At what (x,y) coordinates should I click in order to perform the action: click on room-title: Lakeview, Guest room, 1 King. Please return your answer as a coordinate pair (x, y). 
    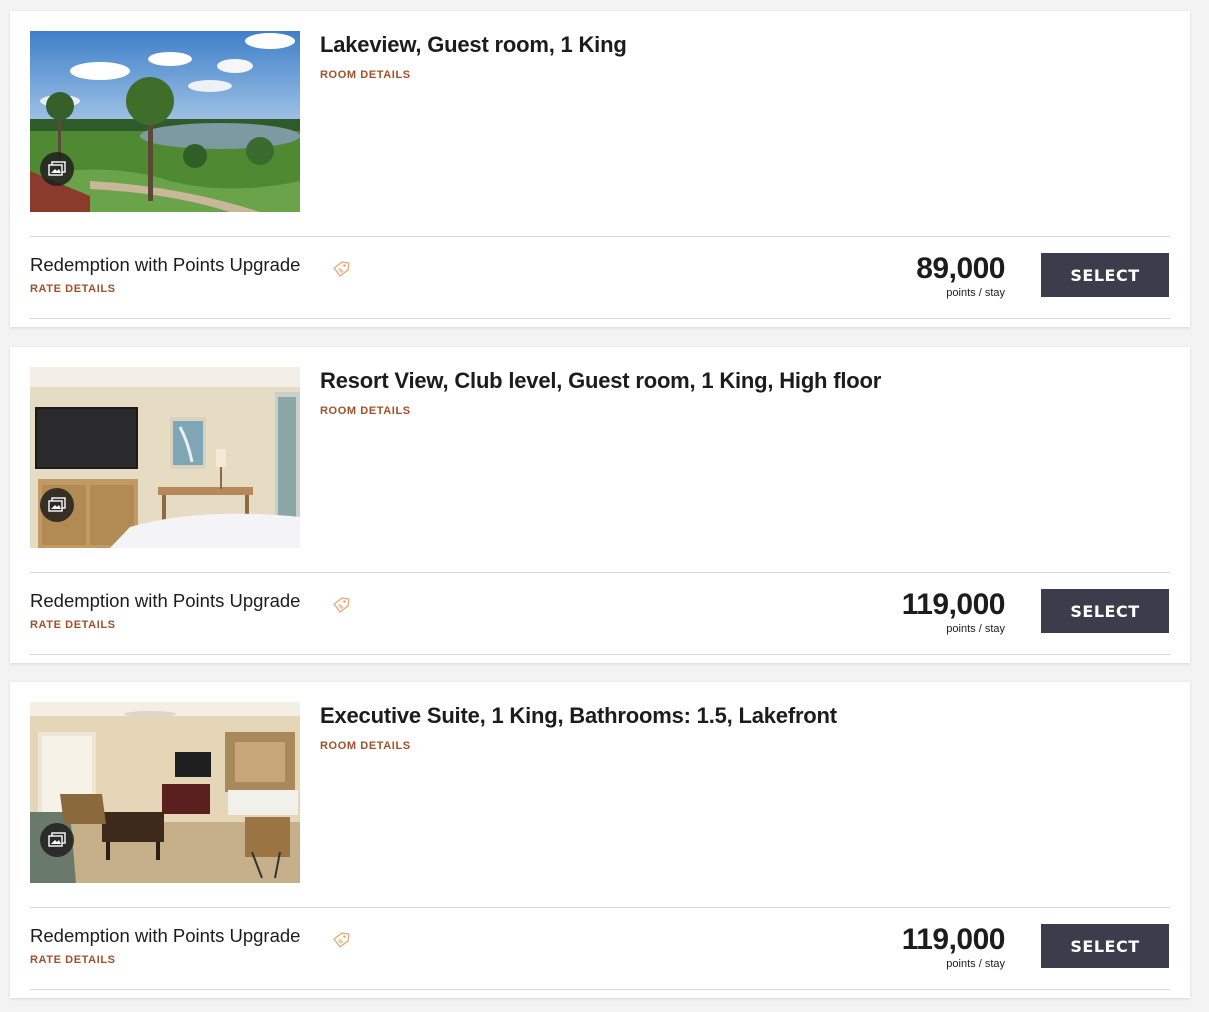
    Looking at the image, I should click on (473, 44).